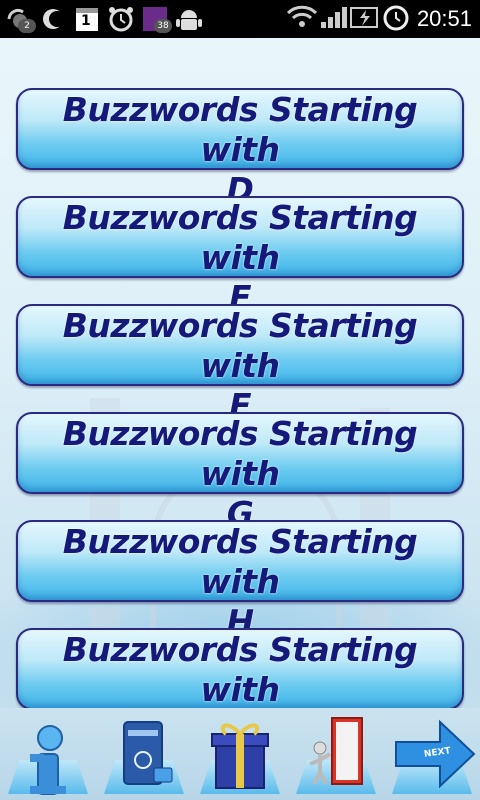 The width and height of the screenshot is (480, 800). What do you see at coordinates (365, 19) in the screenshot?
I see `battery-charging-icon` at bounding box center [365, 19].